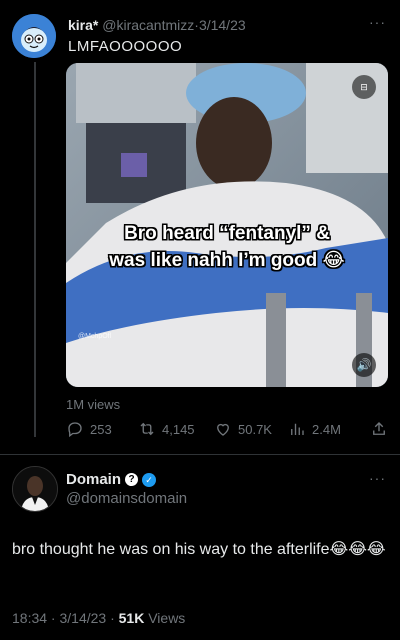  What do you see at coordinates (222, 25) in the screenshot?
I see `tweet1-date: 3/14/23` at bounding box center [222, 25].